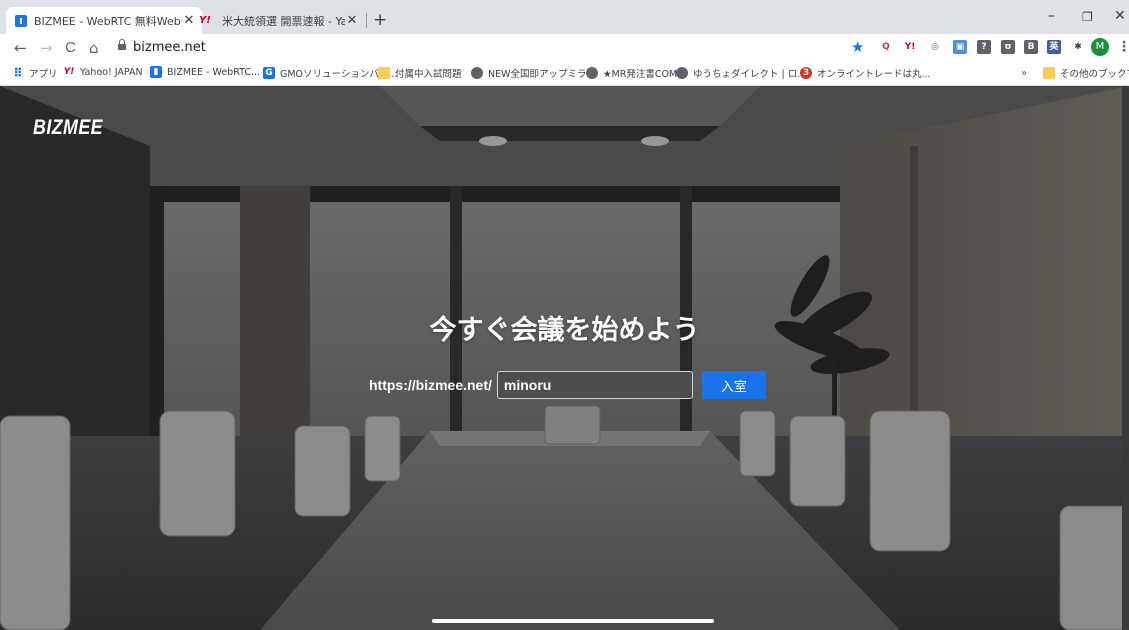 The height and width of the screenshot is (630, 1129). What do you see at coordinates (380, 20) in the screenshot?
I see `new-tab-button: +` at bounding box center [380, 20].